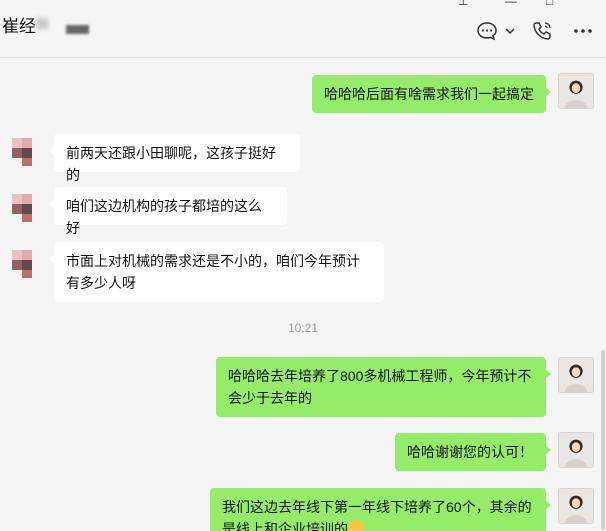 This screenshot has width=606, height=531. I want to click on chevron-down-icon, so click(510, 31).